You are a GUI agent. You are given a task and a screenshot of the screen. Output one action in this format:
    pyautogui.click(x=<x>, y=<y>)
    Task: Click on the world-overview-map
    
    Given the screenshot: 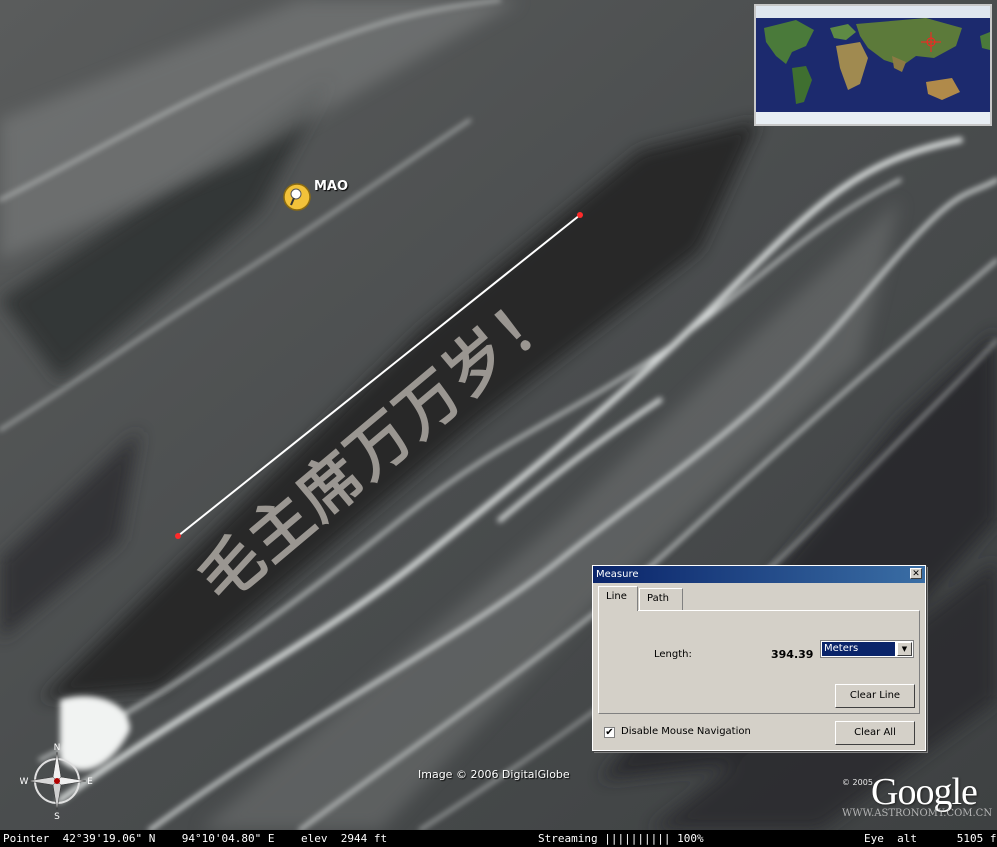 What is the action you would take?
    pyautogui.click(x=873, y=65)
    